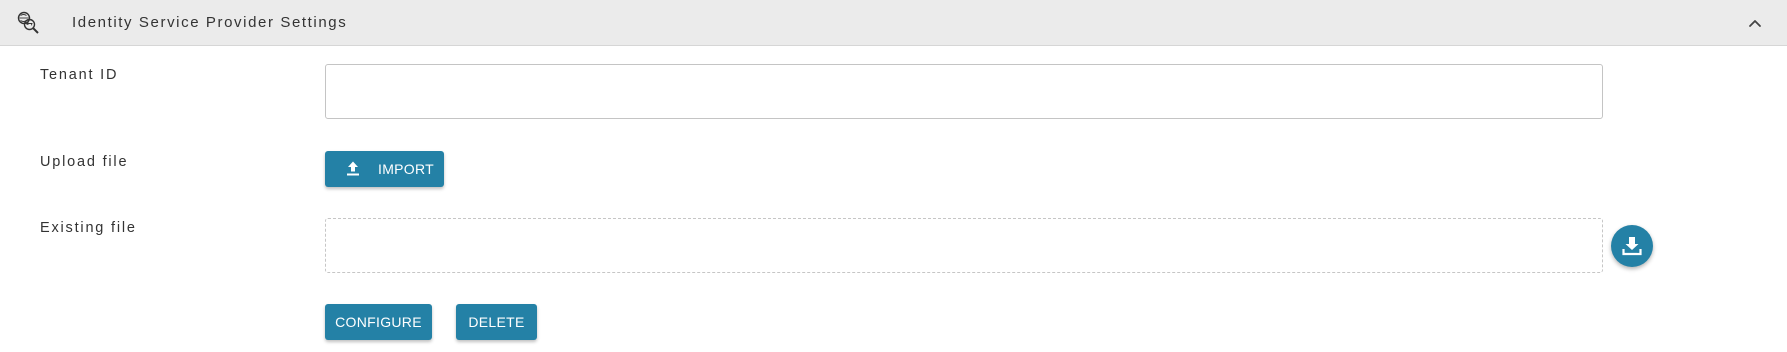 The image size is (1787, 352). What do you see at coordinates (378, 322) in the screenshot?
I see `configure-button: CONFIGURE` at bounding box center [378, 322].